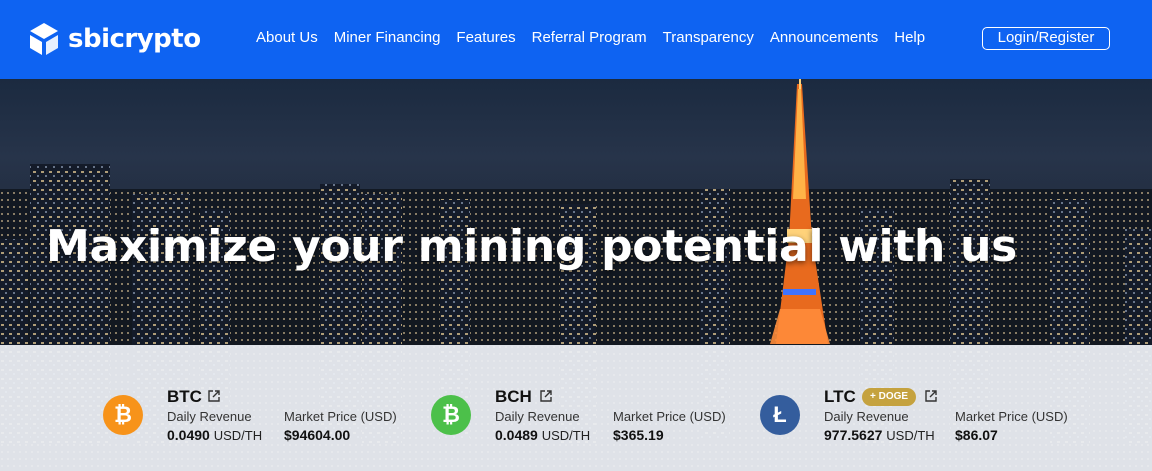 The image size is (1152, 471). I want to click on nav-help: Help, so click(909, 38).